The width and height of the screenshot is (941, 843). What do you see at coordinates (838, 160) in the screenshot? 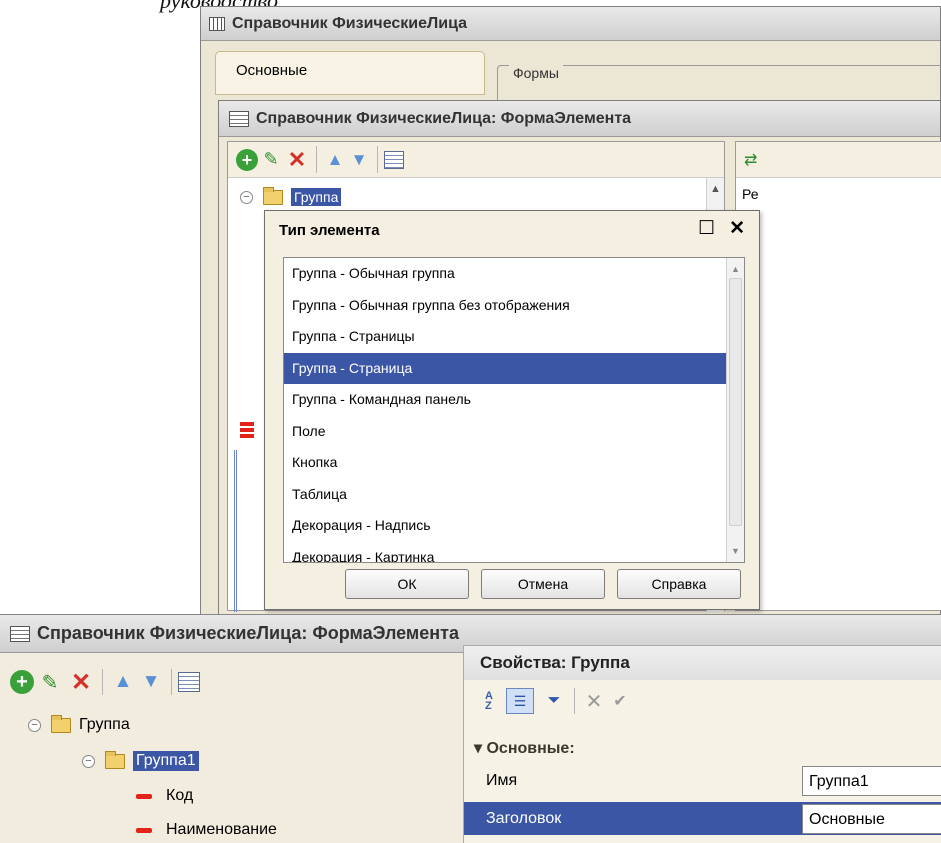
I see `side-toolbar-icon: ⇄` at bounding box center [838, 160].